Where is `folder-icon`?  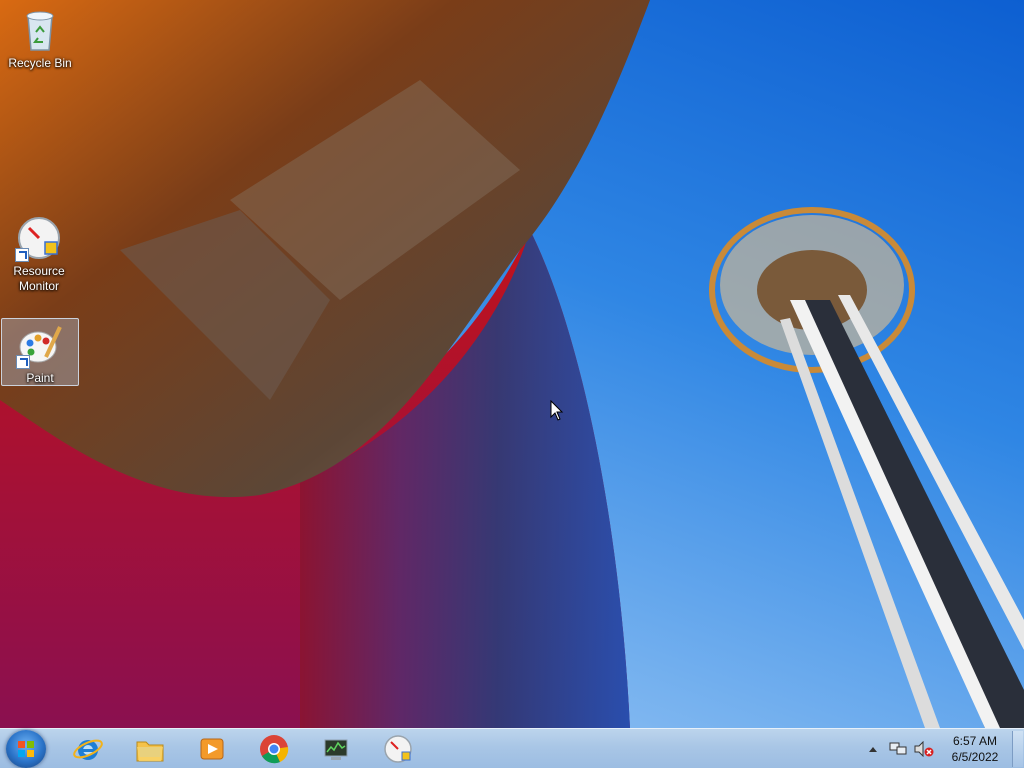 folder-icon is located at coordinates (150, 751).